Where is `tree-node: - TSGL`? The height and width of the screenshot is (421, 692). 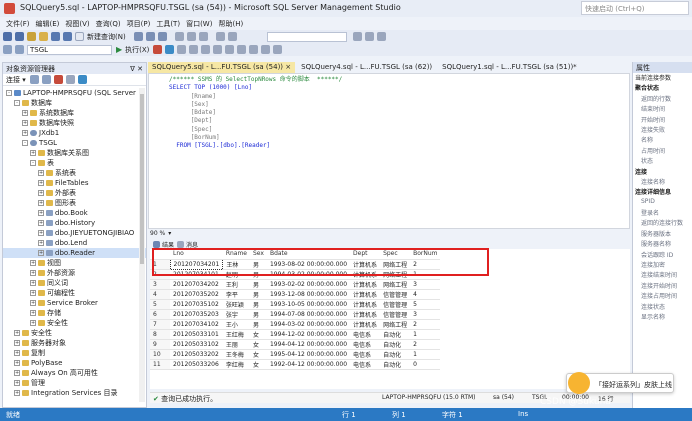 tree-node: - TSGL is located at coordinates (74, 143).